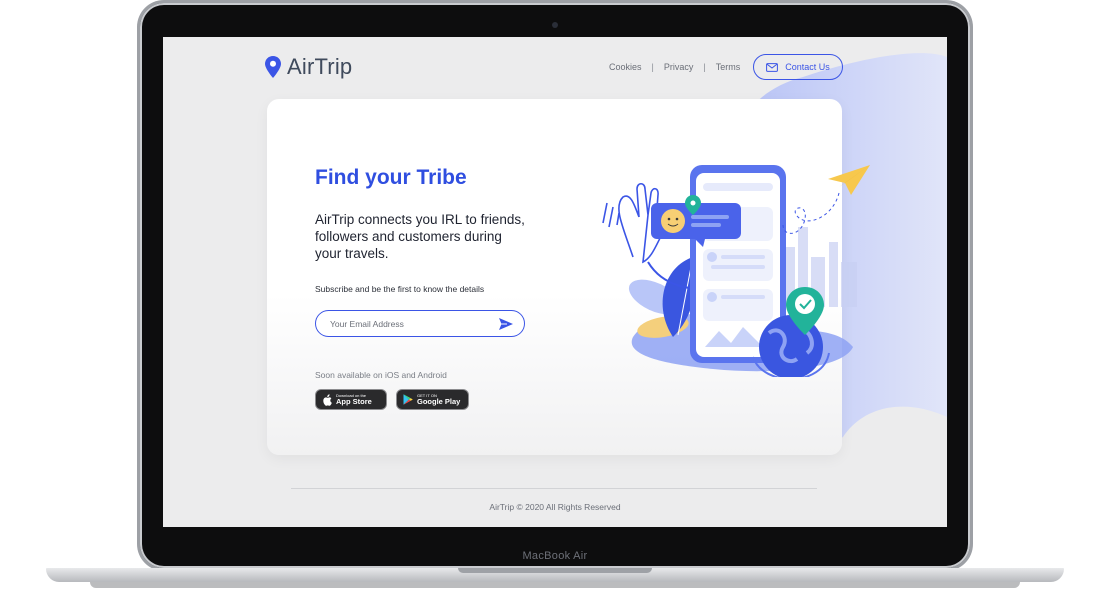 The height and width of the screenshot is (598, 1110). I want to click on top-nav: Cookies | Privacy | Terms, so click(674, 67).